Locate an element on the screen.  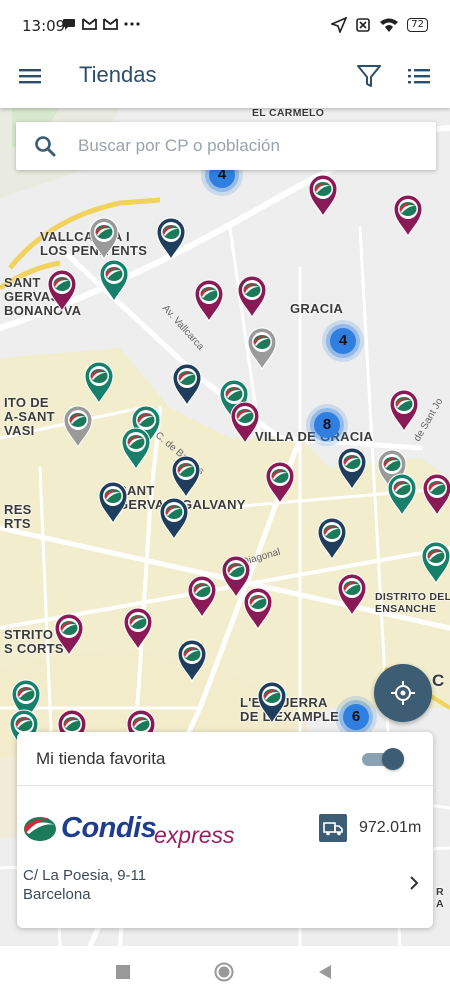
filter-icon is located at coordinates (369, 76).